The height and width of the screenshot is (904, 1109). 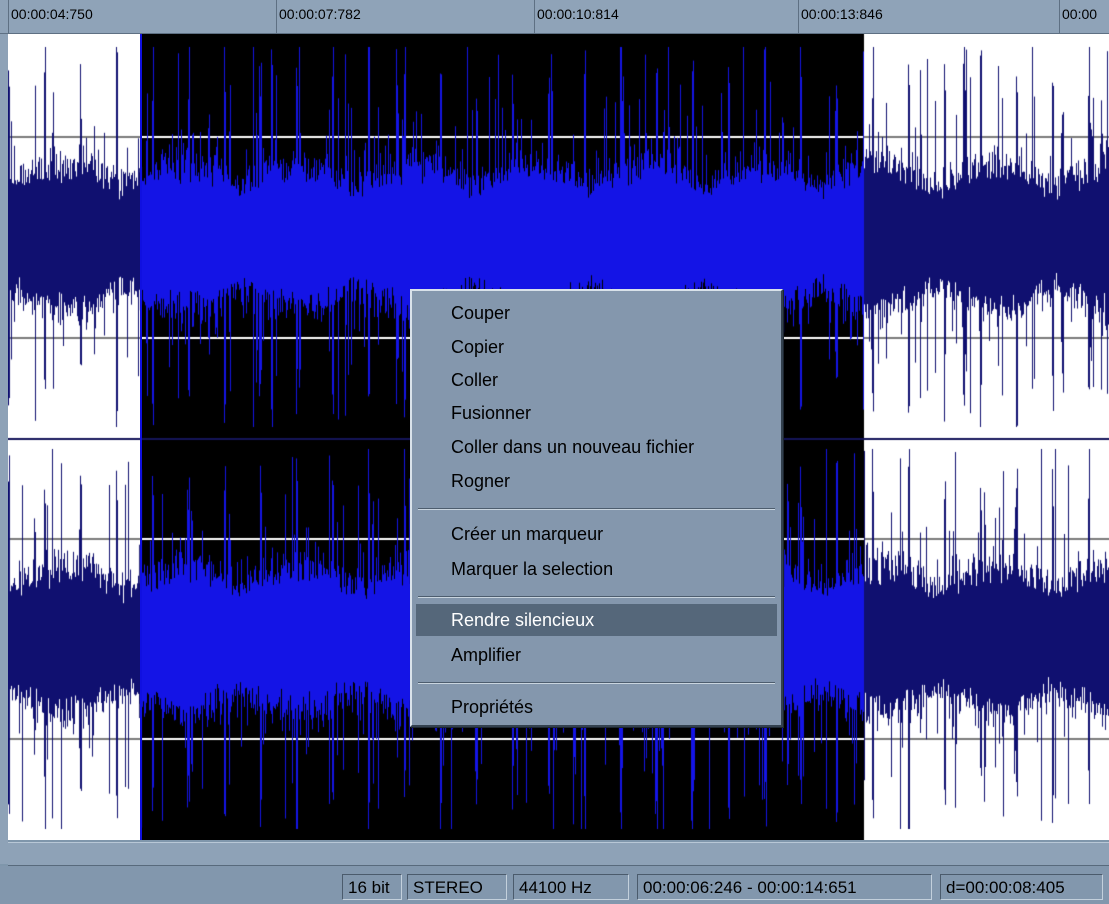 What do you see at coordinates (842, 14) in the screenshot?
I see `timeline-tick: 00:00:13:846` at bounding box center [842, 14].